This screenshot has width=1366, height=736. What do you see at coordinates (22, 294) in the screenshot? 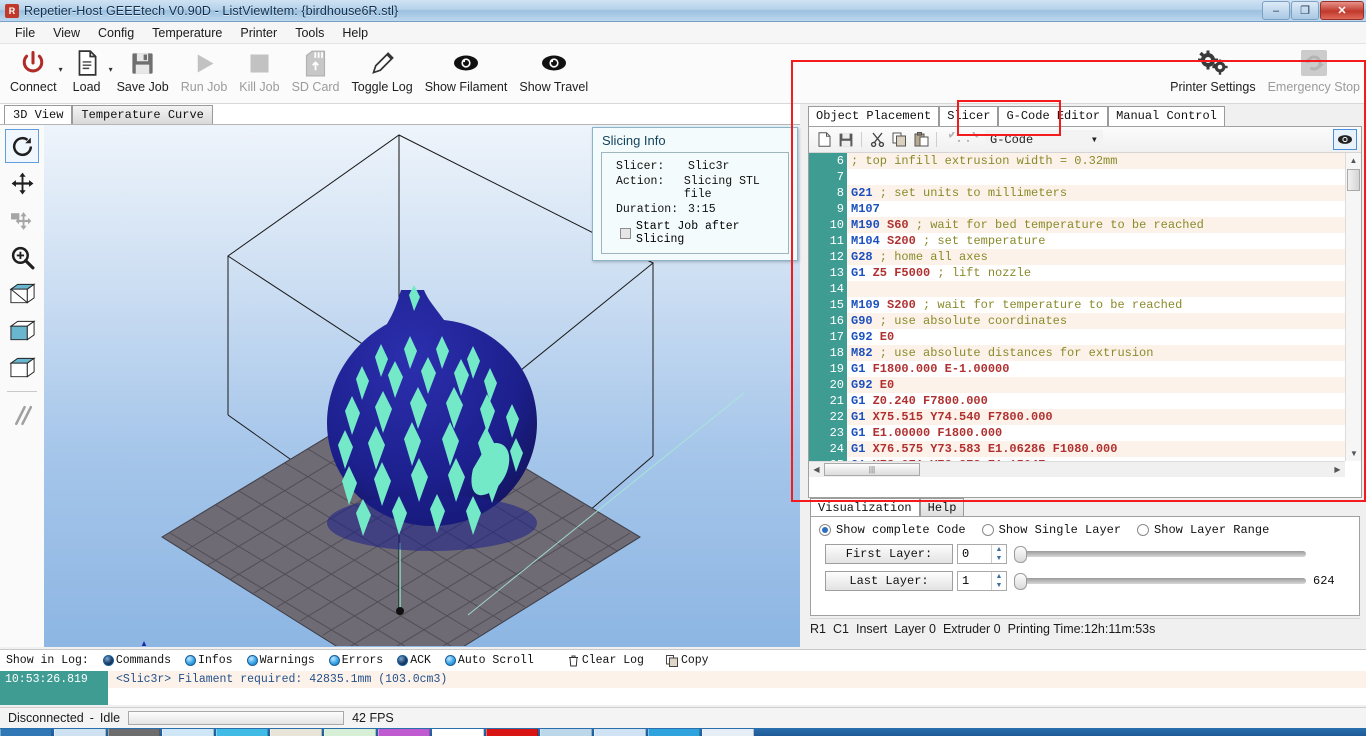
I see `view-mode-wireframe-tool` at bounding box center [22, 294].